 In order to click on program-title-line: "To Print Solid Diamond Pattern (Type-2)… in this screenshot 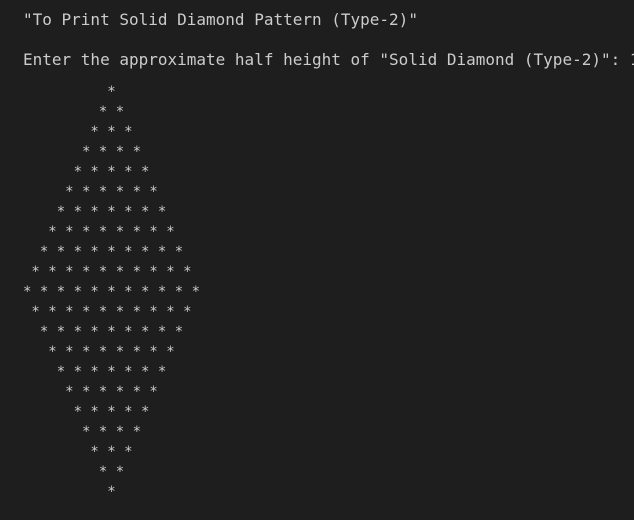, I will do `click(220, 19)`.